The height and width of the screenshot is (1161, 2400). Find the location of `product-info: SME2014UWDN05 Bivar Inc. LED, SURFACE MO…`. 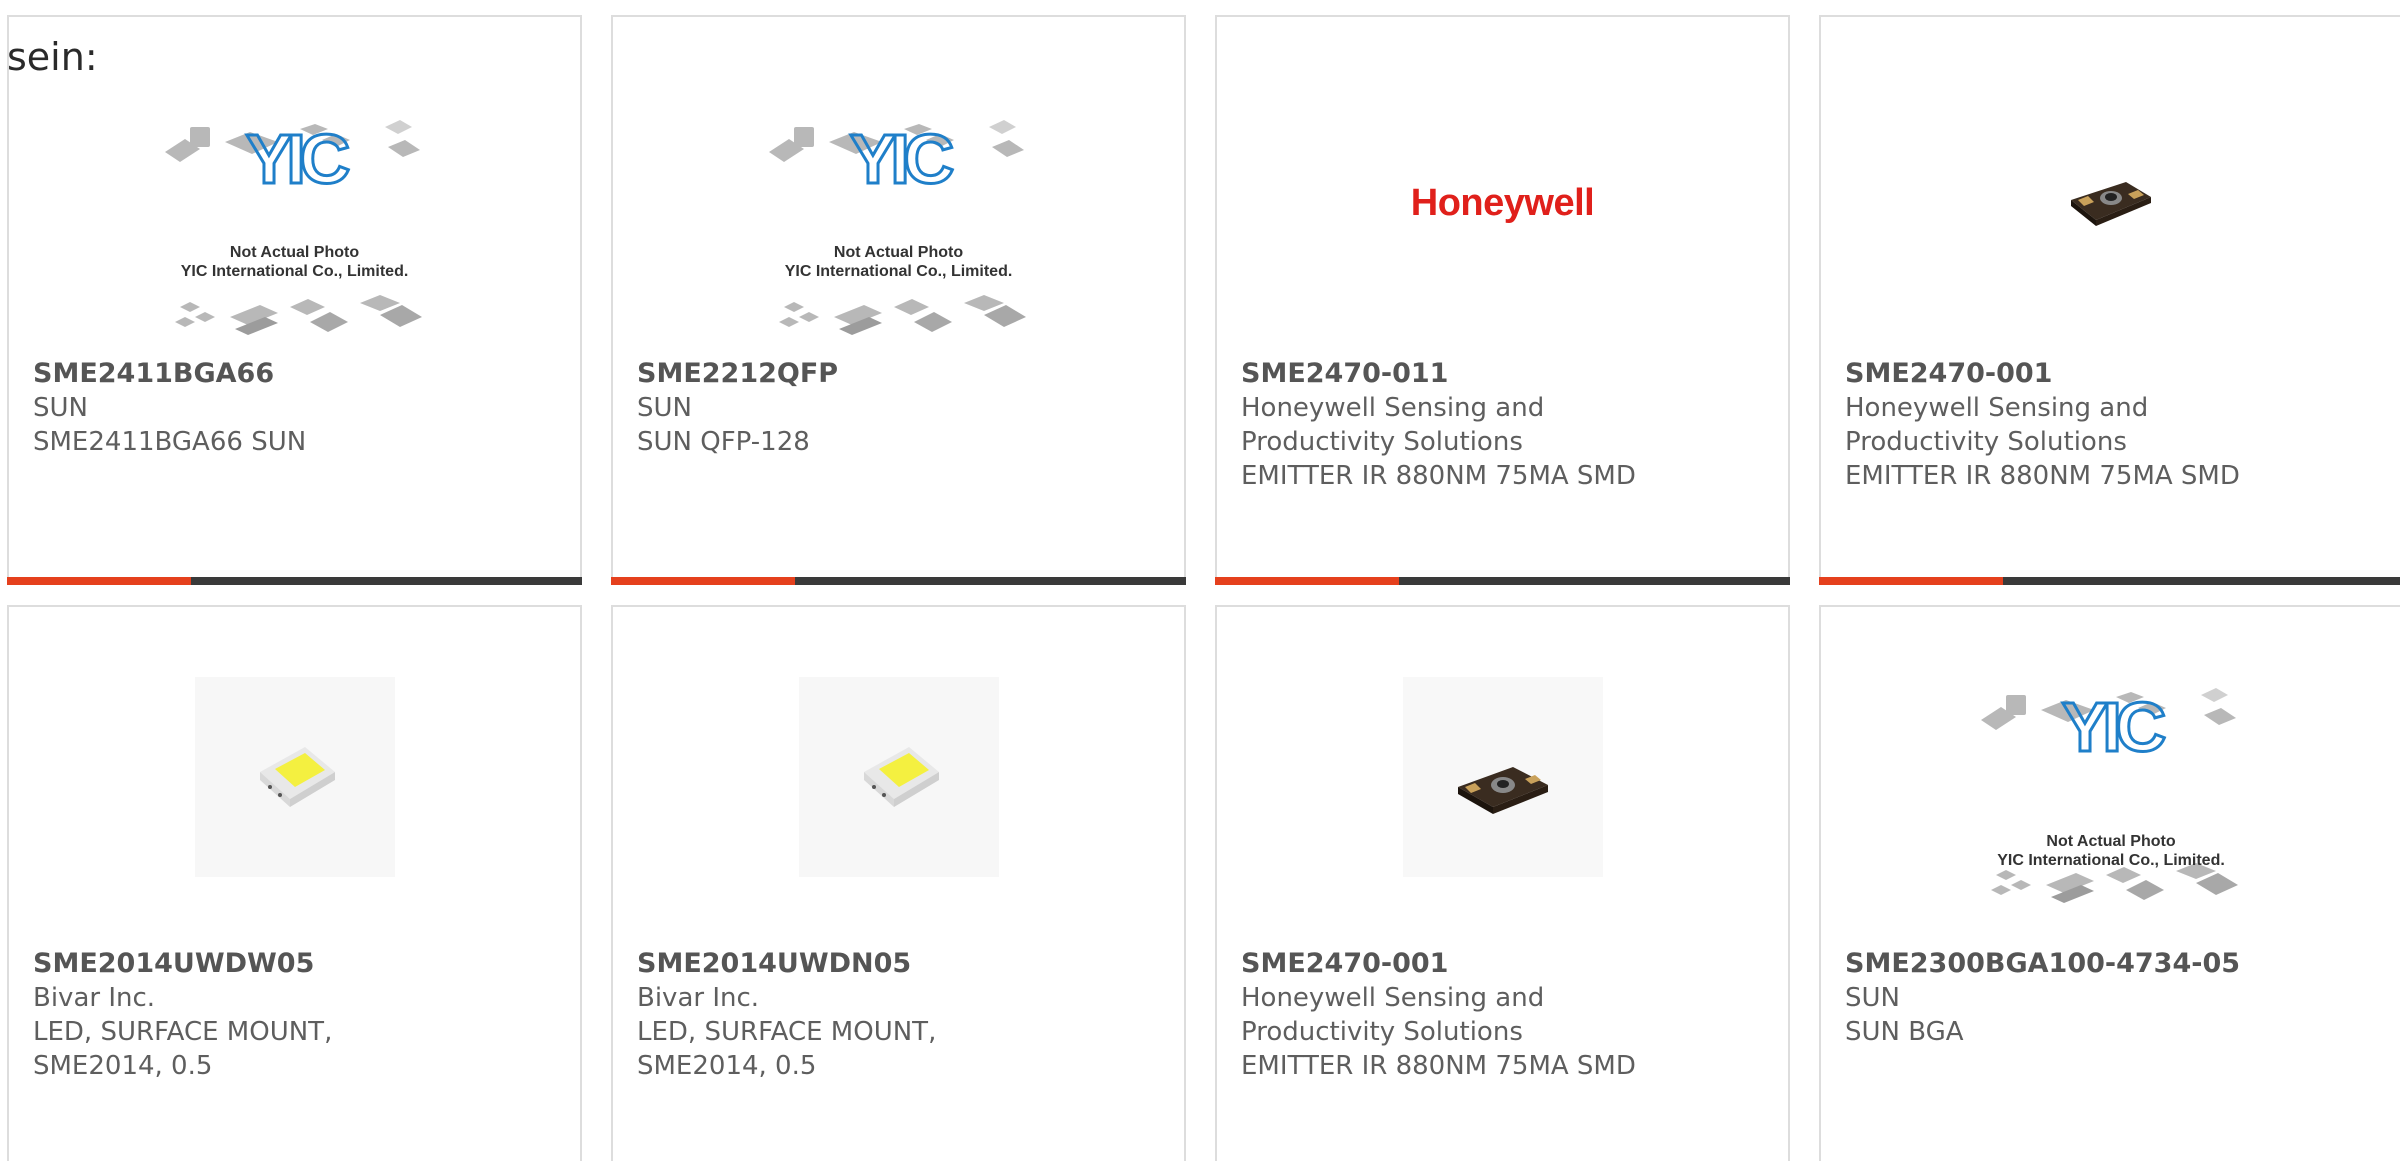

product-info: SME2014UWDN05 Bivar Inc. LED, SURFACE MO… is located at coordinates (900, 1015).